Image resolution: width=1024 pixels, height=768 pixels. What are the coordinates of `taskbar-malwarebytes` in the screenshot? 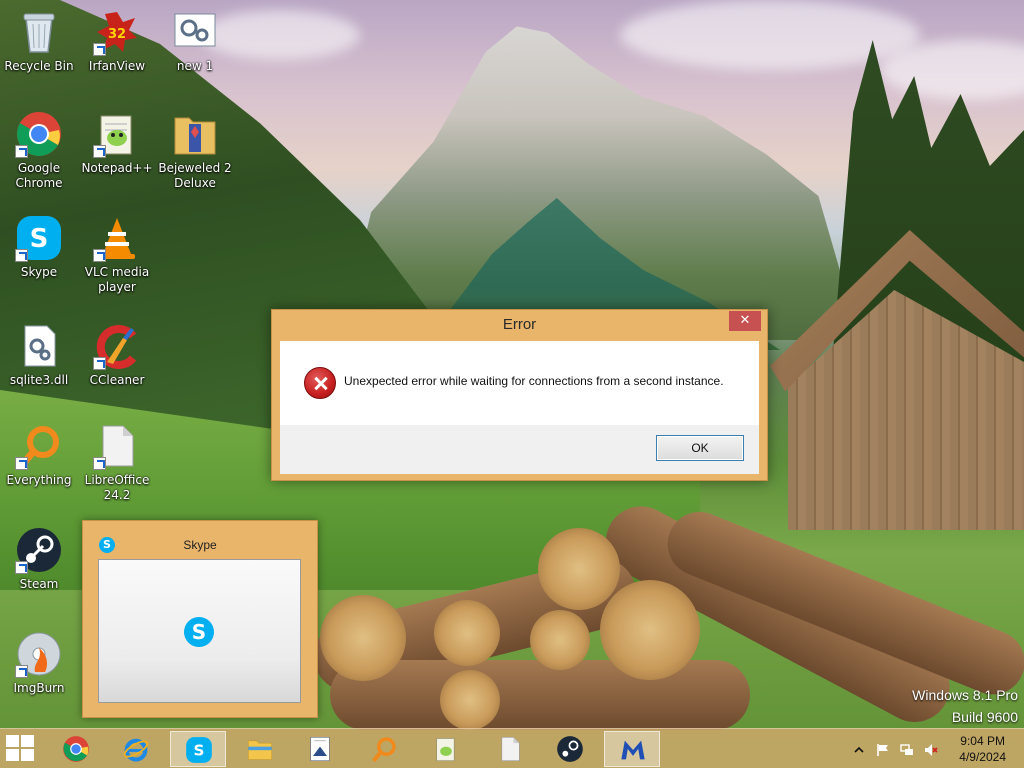 It's located at (632, 749).